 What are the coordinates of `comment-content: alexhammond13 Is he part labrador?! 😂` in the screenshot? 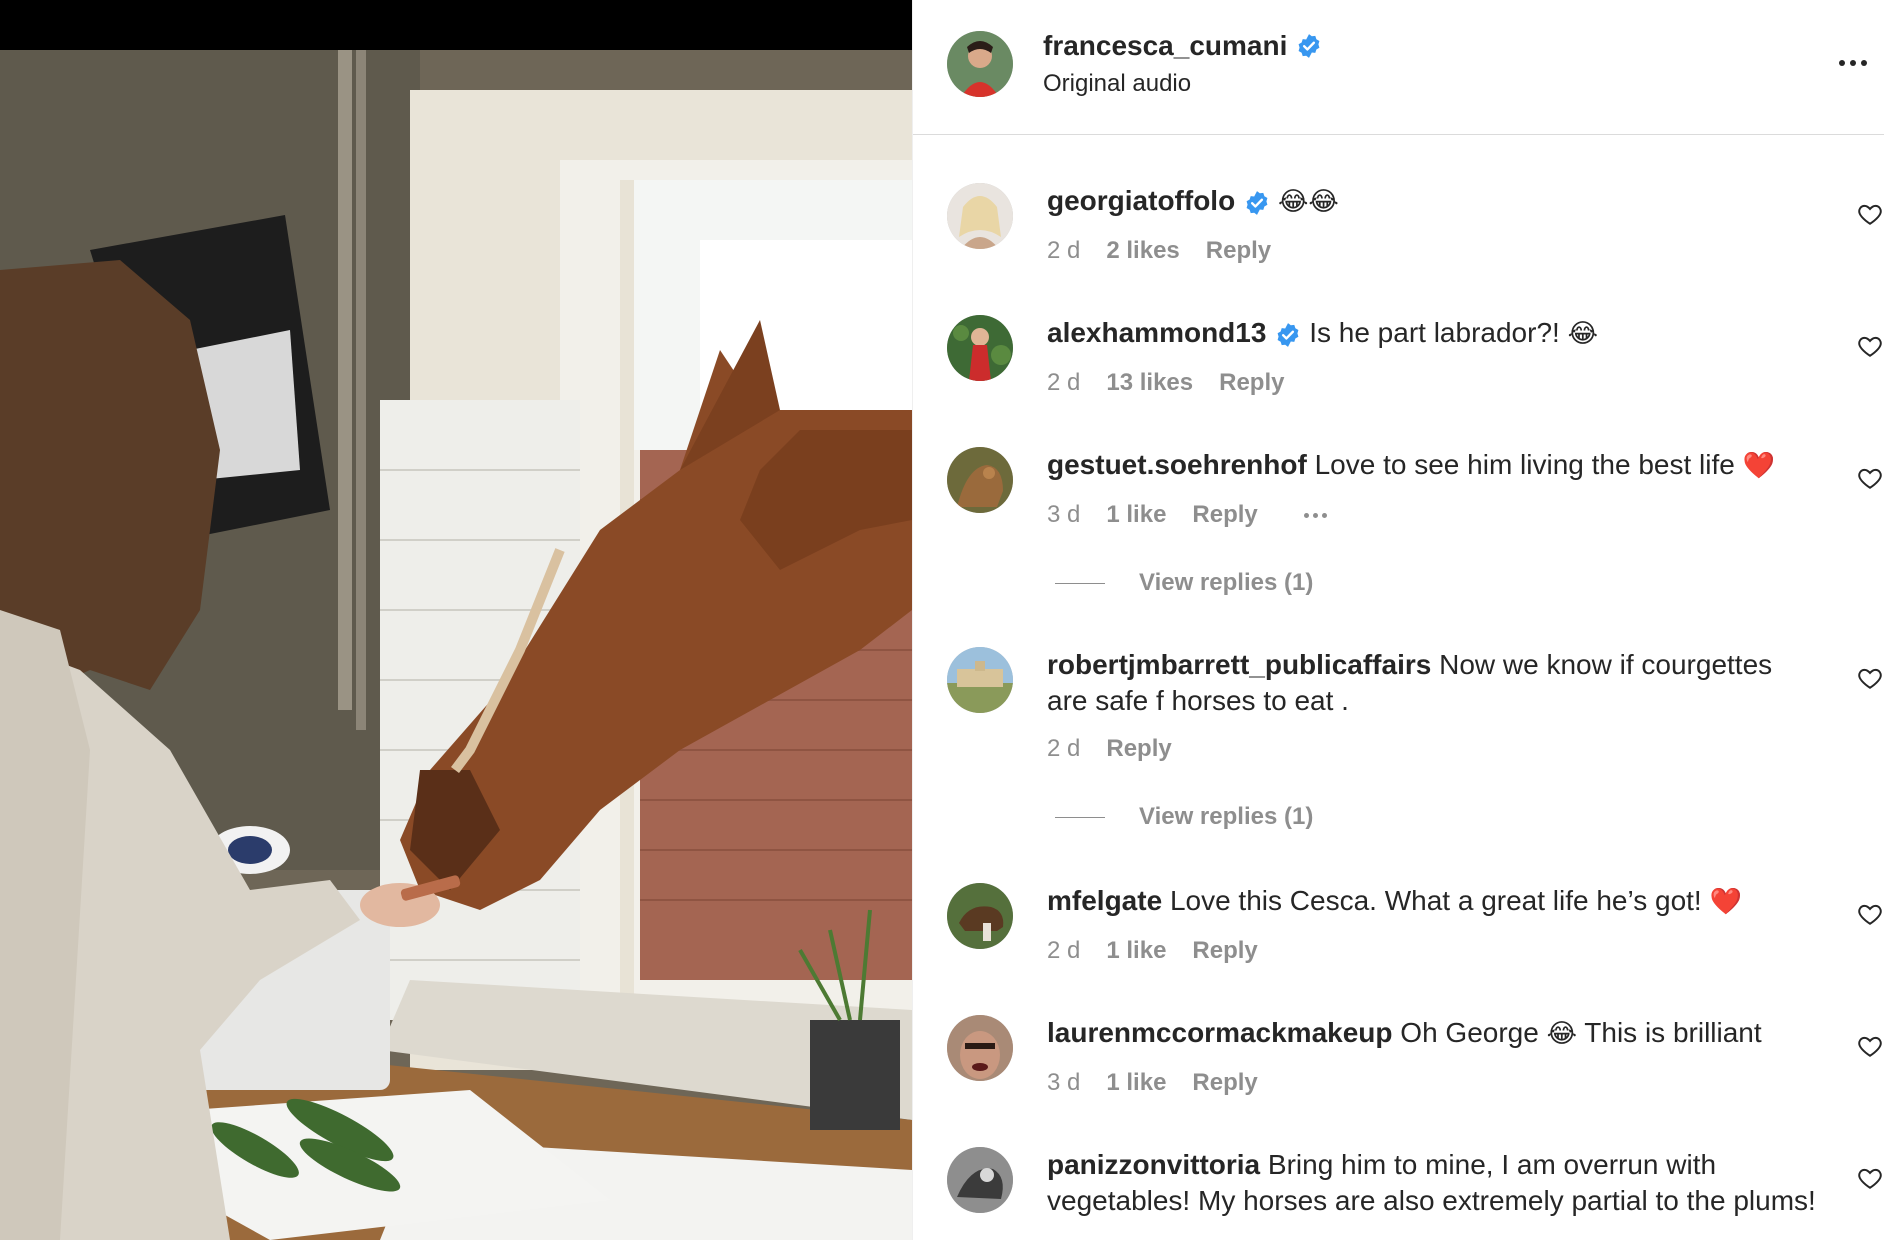 It's located at (1432, 333).